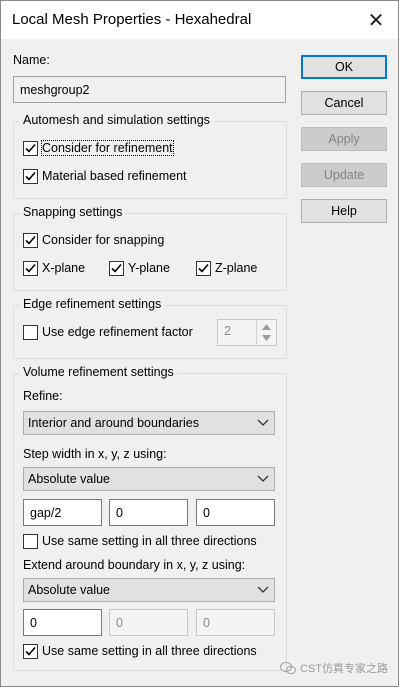 The image size is (399, 687). What do you see at coordinates (344, 211) in the screenshot?
I see `help-button: Help` at bounding box center [344, 211].